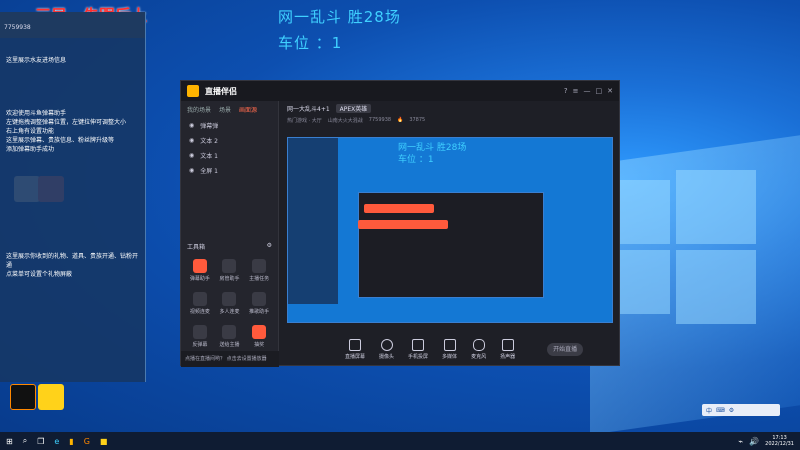 This screenshot has height=450, width=800. Describe the element at coordinates (345, 120) in the screenshot. I see `room-name: 山南大火大混战` at that location.